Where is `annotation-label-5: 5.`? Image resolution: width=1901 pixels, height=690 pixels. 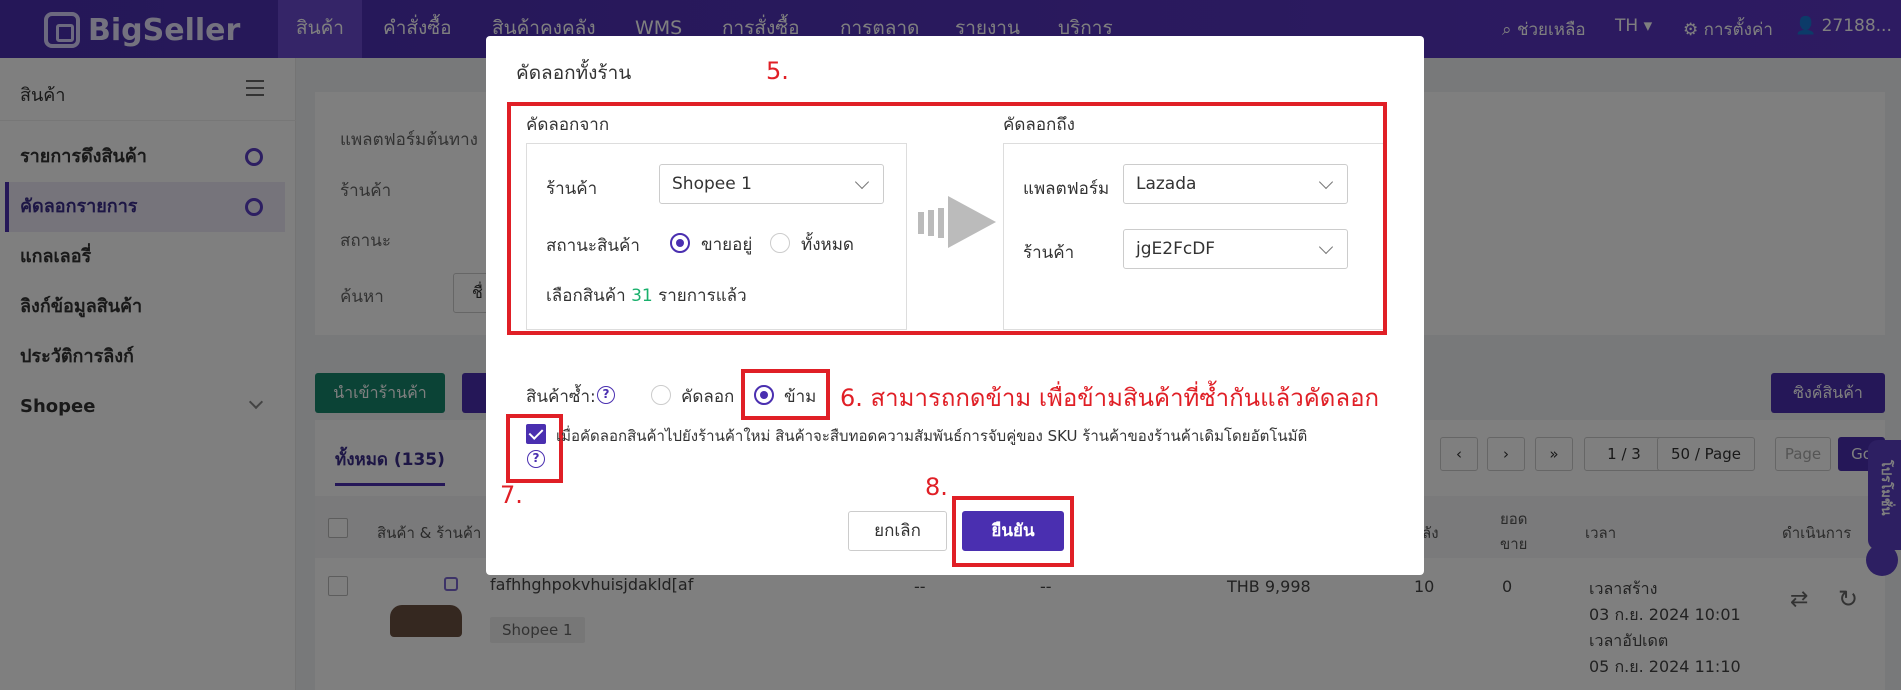
annotation-label-5: 5. is located at coordinates (777, 71).